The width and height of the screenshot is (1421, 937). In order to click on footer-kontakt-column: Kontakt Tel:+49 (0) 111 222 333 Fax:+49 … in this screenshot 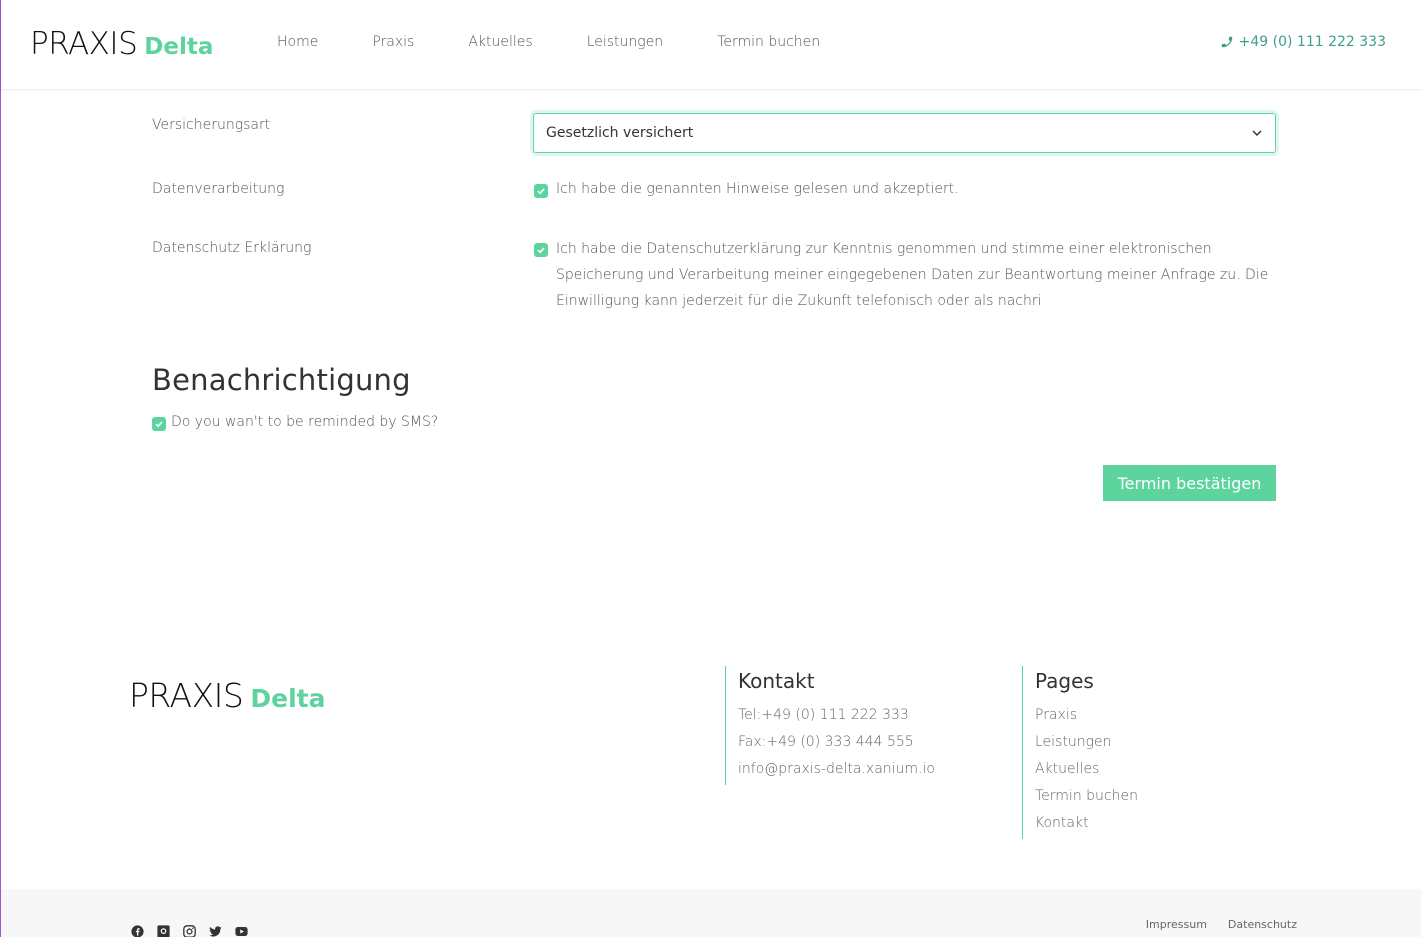, I will do `click(830, 725)`.